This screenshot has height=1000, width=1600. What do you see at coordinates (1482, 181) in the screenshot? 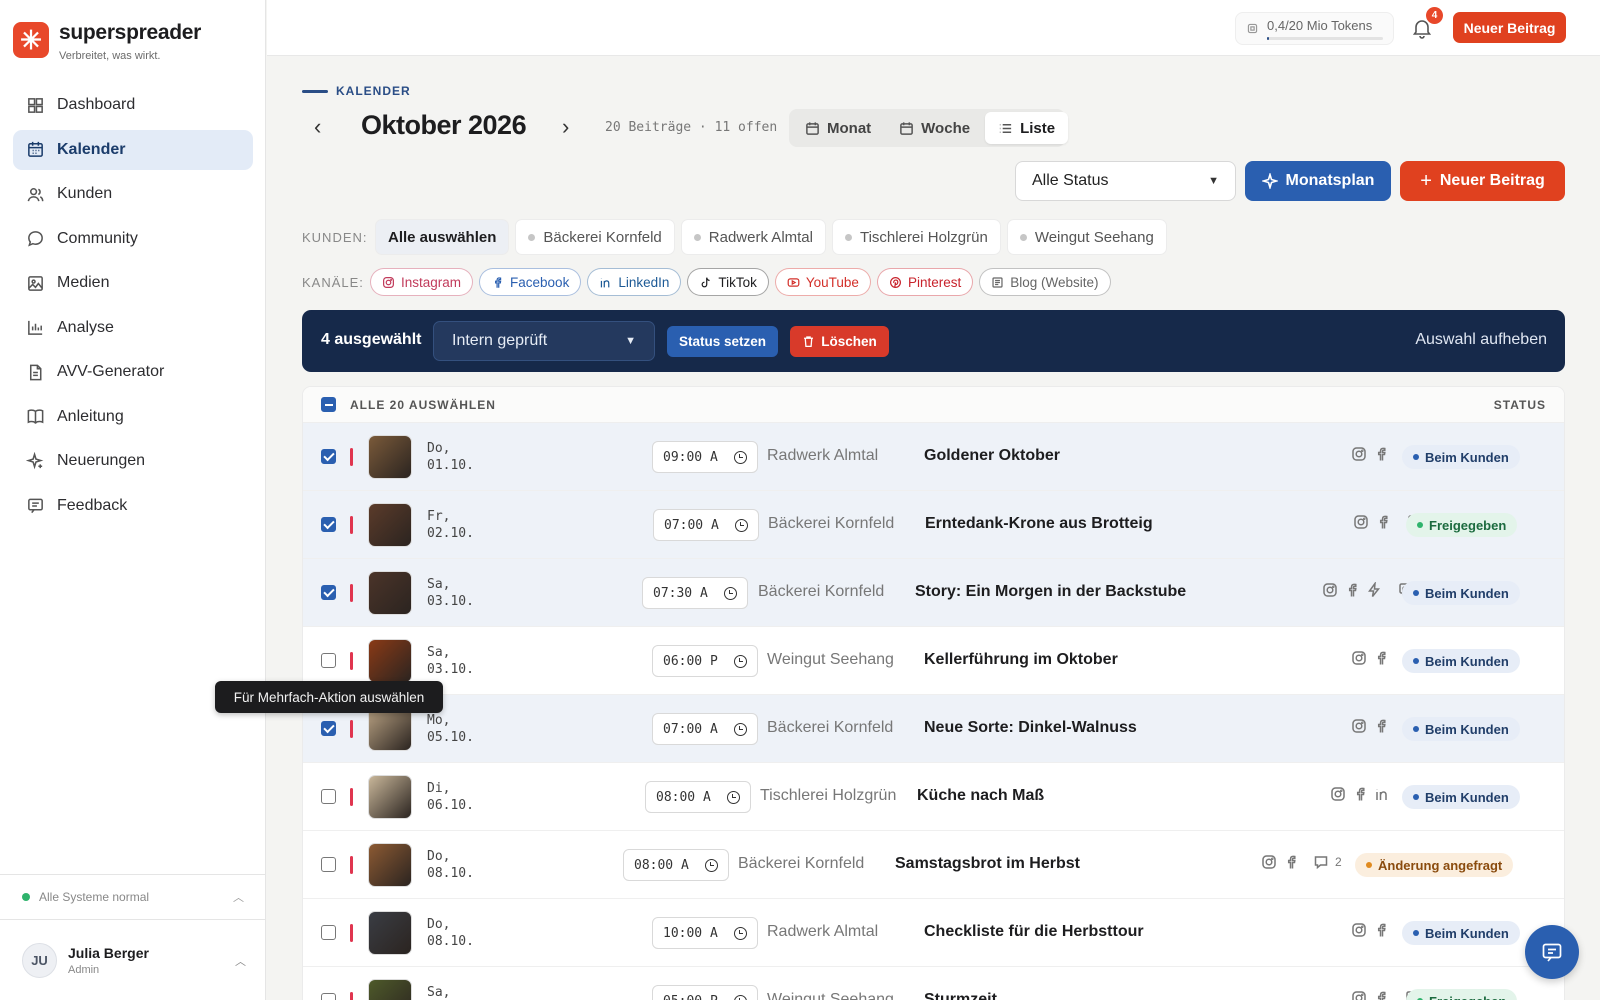
I see `new-post-button: + Neuer Beitrag` at bounding box center [1482, 181].